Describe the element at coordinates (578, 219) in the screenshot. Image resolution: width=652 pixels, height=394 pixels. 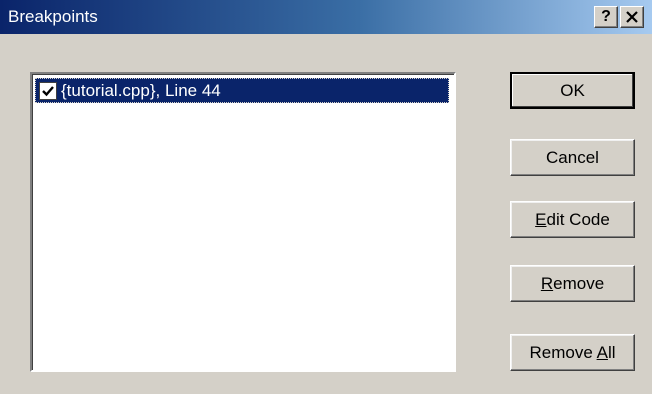
I see `edit-code-label: dit Code` at that location.